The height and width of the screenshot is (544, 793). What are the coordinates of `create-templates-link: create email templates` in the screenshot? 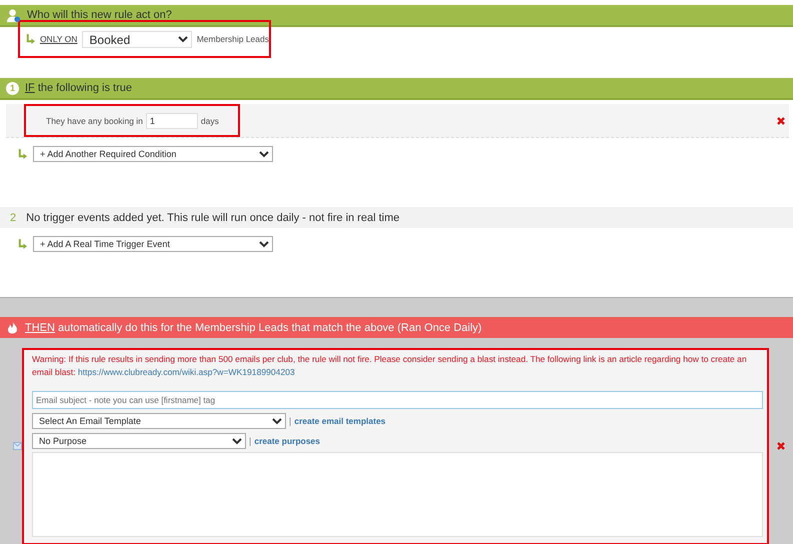 It's located at (340, 421).